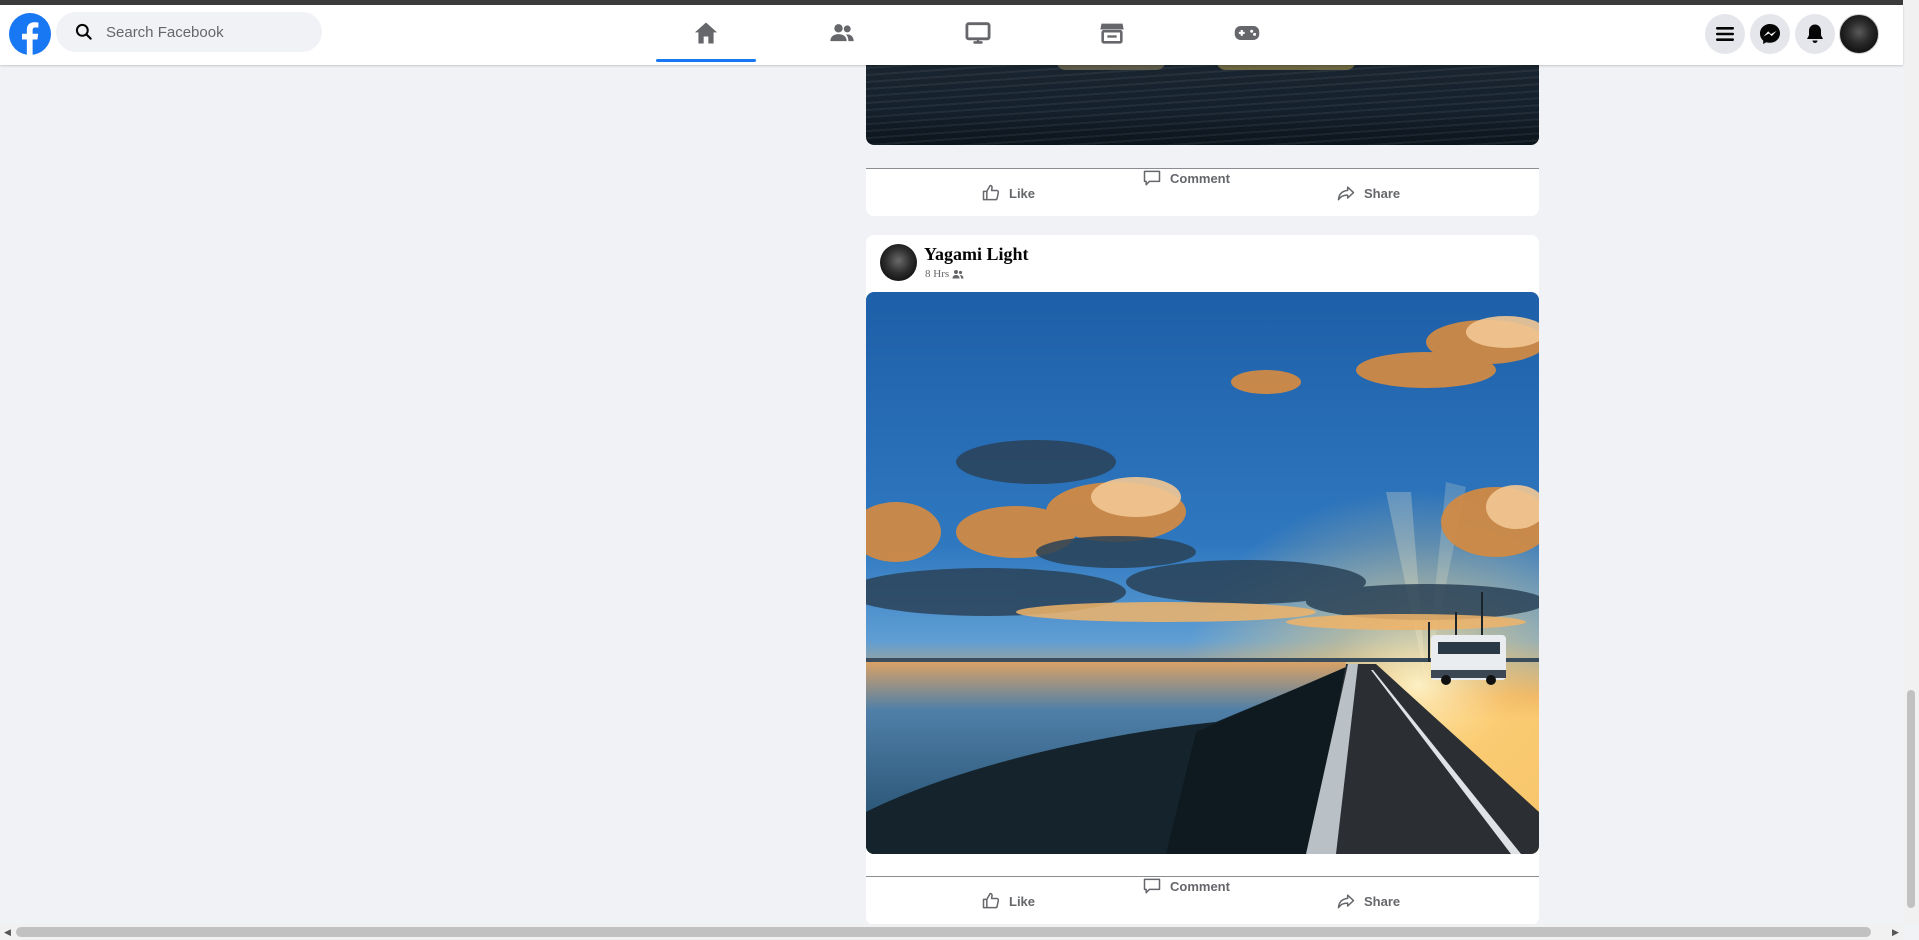 Image resolution: width=1919 pixels, height=940 pixels. I want to click on tab-marketplace, so click(1112, 33).